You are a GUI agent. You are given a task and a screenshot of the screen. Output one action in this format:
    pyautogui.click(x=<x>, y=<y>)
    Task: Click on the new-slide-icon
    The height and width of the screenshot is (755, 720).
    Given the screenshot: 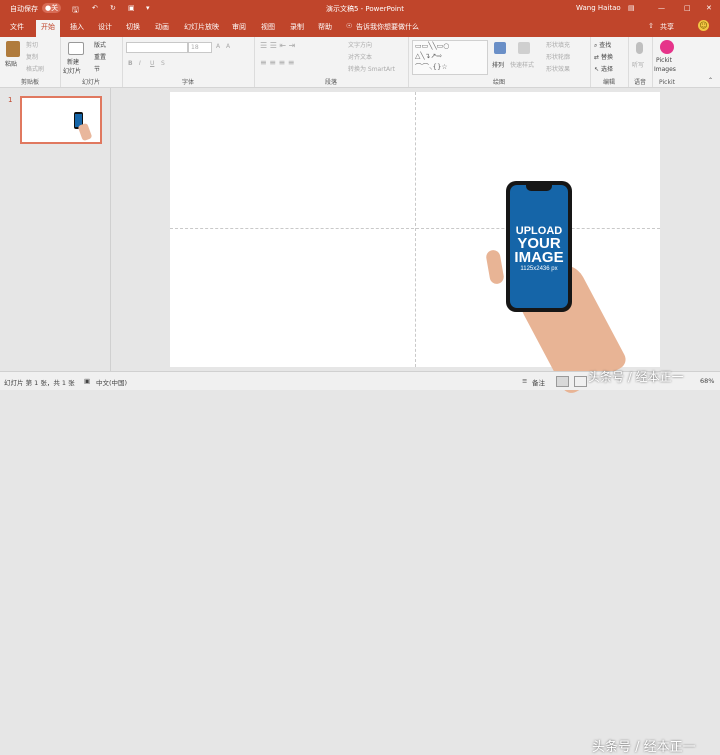 What is the action you would take?
    pyautogui.click(x=76, y=48)
    